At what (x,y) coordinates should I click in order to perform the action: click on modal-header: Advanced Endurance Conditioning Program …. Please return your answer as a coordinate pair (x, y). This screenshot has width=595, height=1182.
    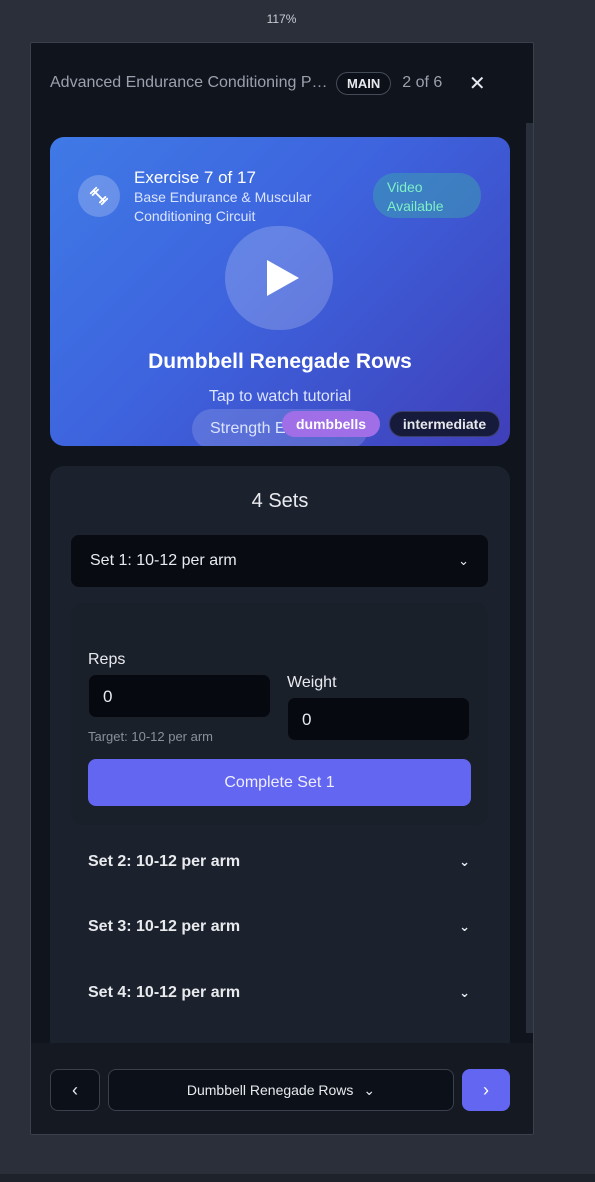
    Looking at the image, I should click on (282, 83).